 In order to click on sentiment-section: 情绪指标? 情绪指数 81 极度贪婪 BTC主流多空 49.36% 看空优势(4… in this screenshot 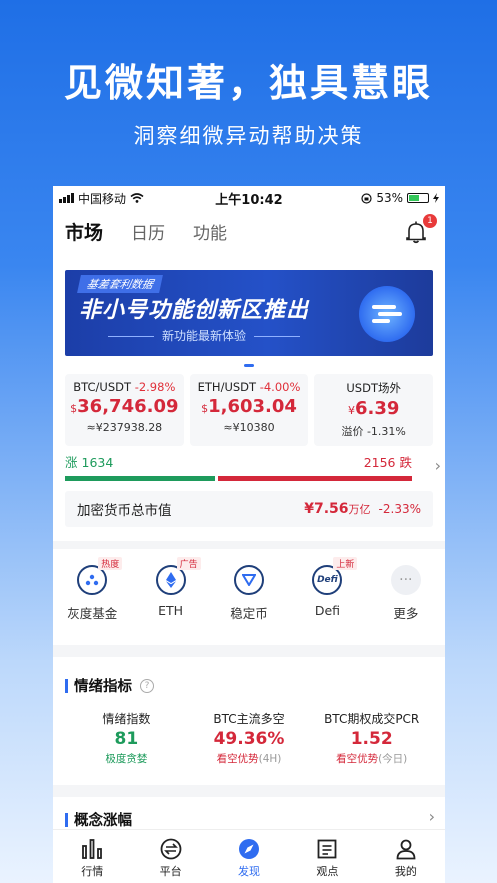, I will do `click(249, 721)`.